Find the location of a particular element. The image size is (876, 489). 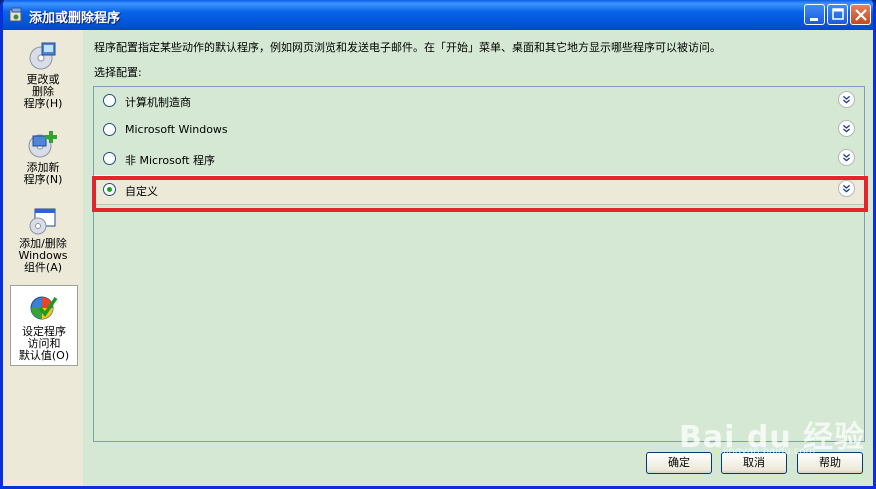

option-label: 非 Microsoft 程序 is located at coordinates (170, 160).